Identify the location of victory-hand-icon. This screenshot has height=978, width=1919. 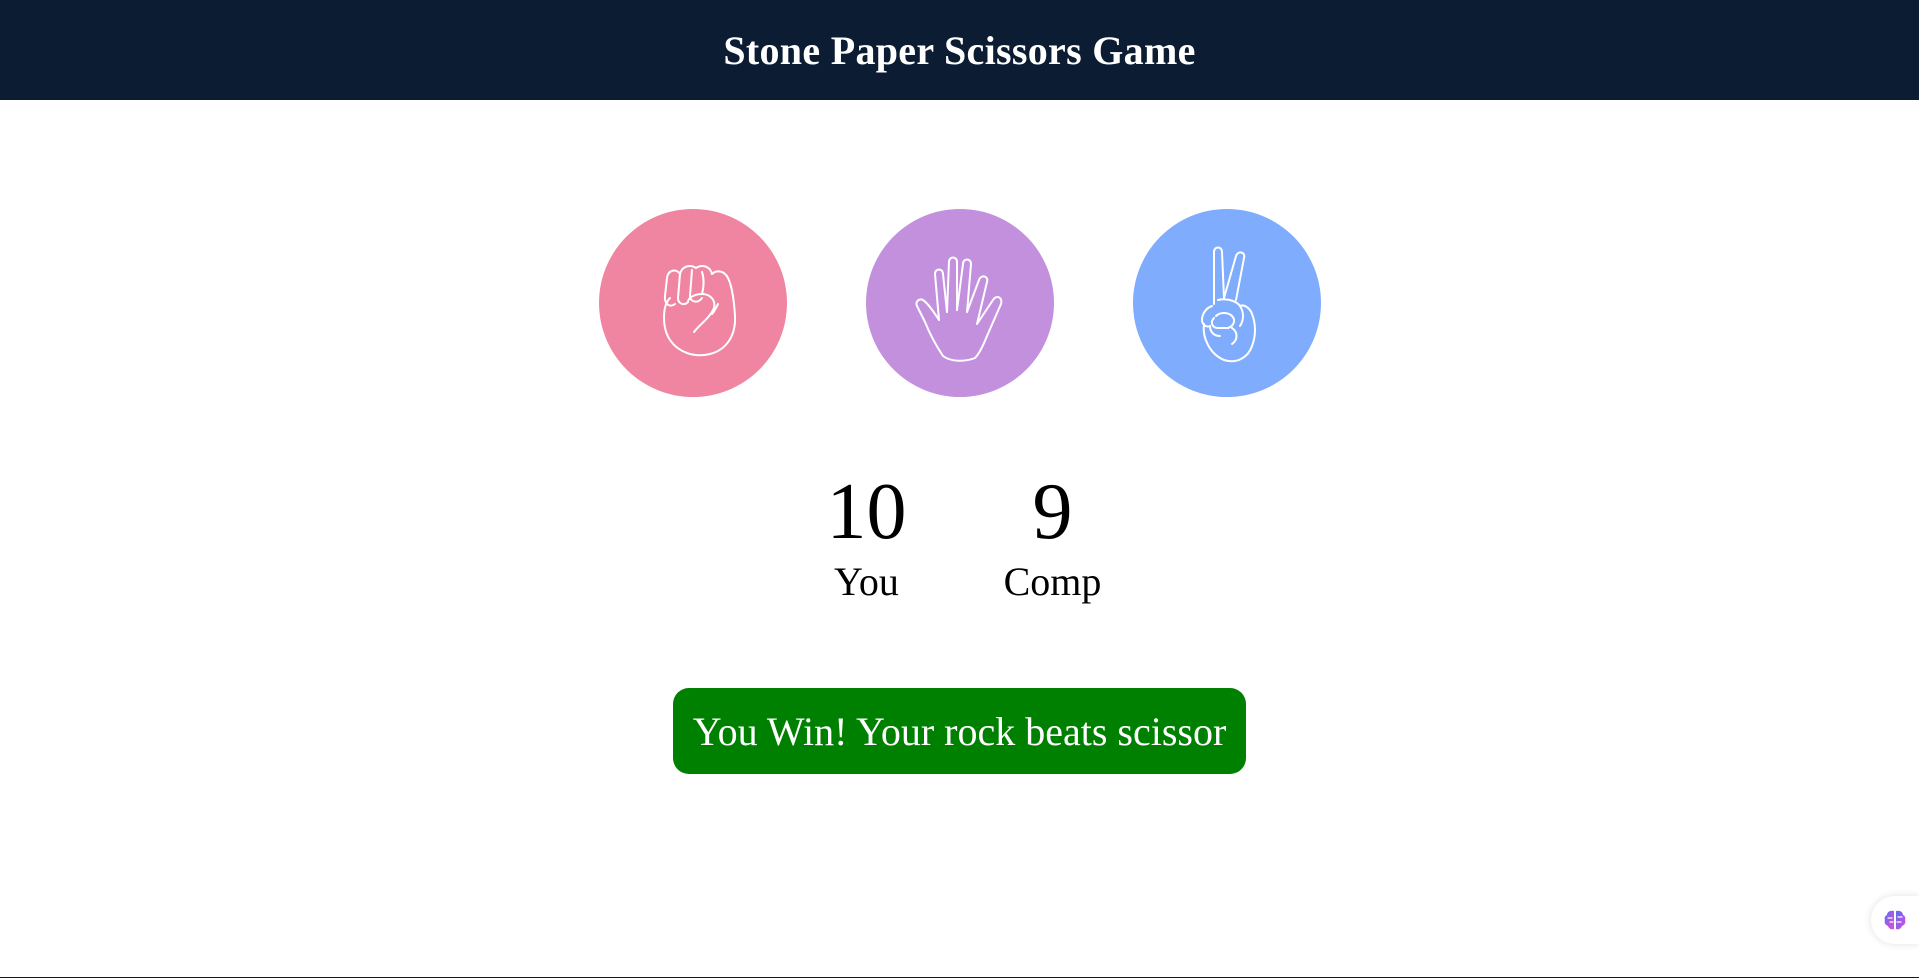
(1228, 304).